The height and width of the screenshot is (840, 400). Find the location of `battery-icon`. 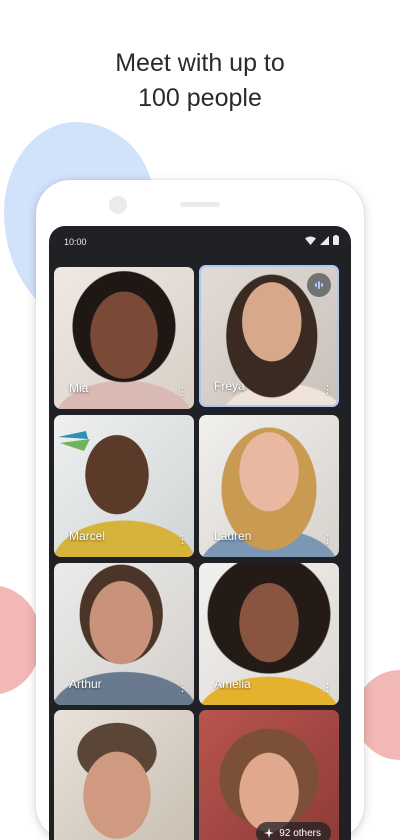

battery-icon is located at coordinates (336, 240).